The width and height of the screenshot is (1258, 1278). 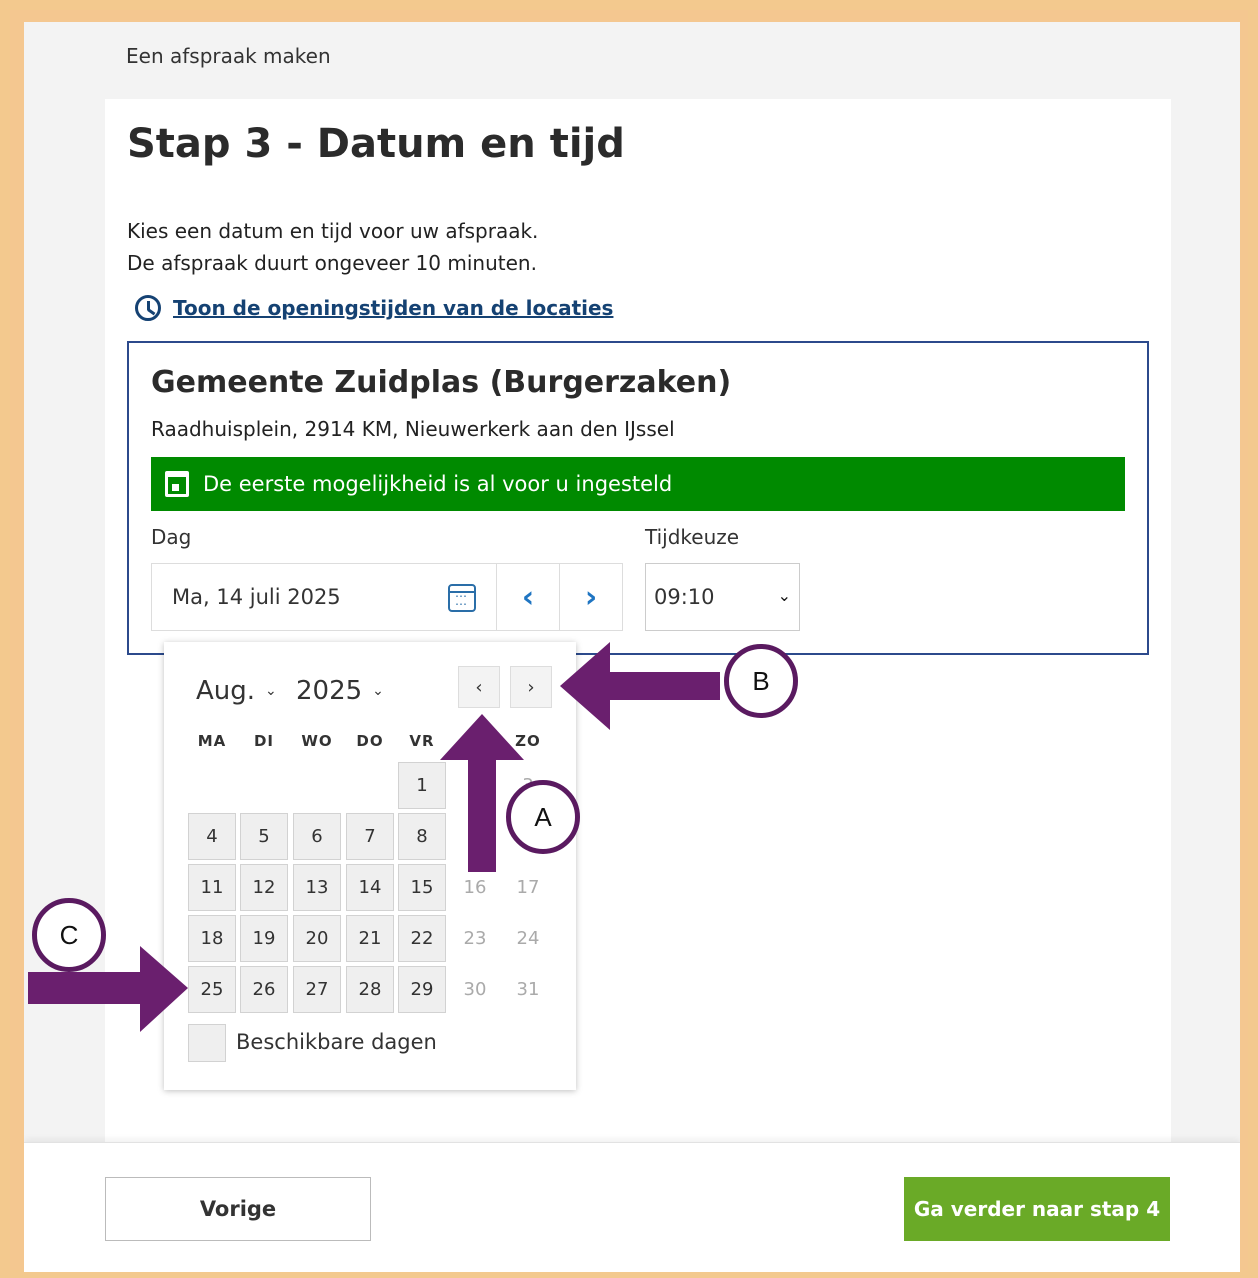 What do you see at coordinates (475, 887) in the screenshot?
I see `calendar-day-unavailable: 16` at bounding box center [475, 887].